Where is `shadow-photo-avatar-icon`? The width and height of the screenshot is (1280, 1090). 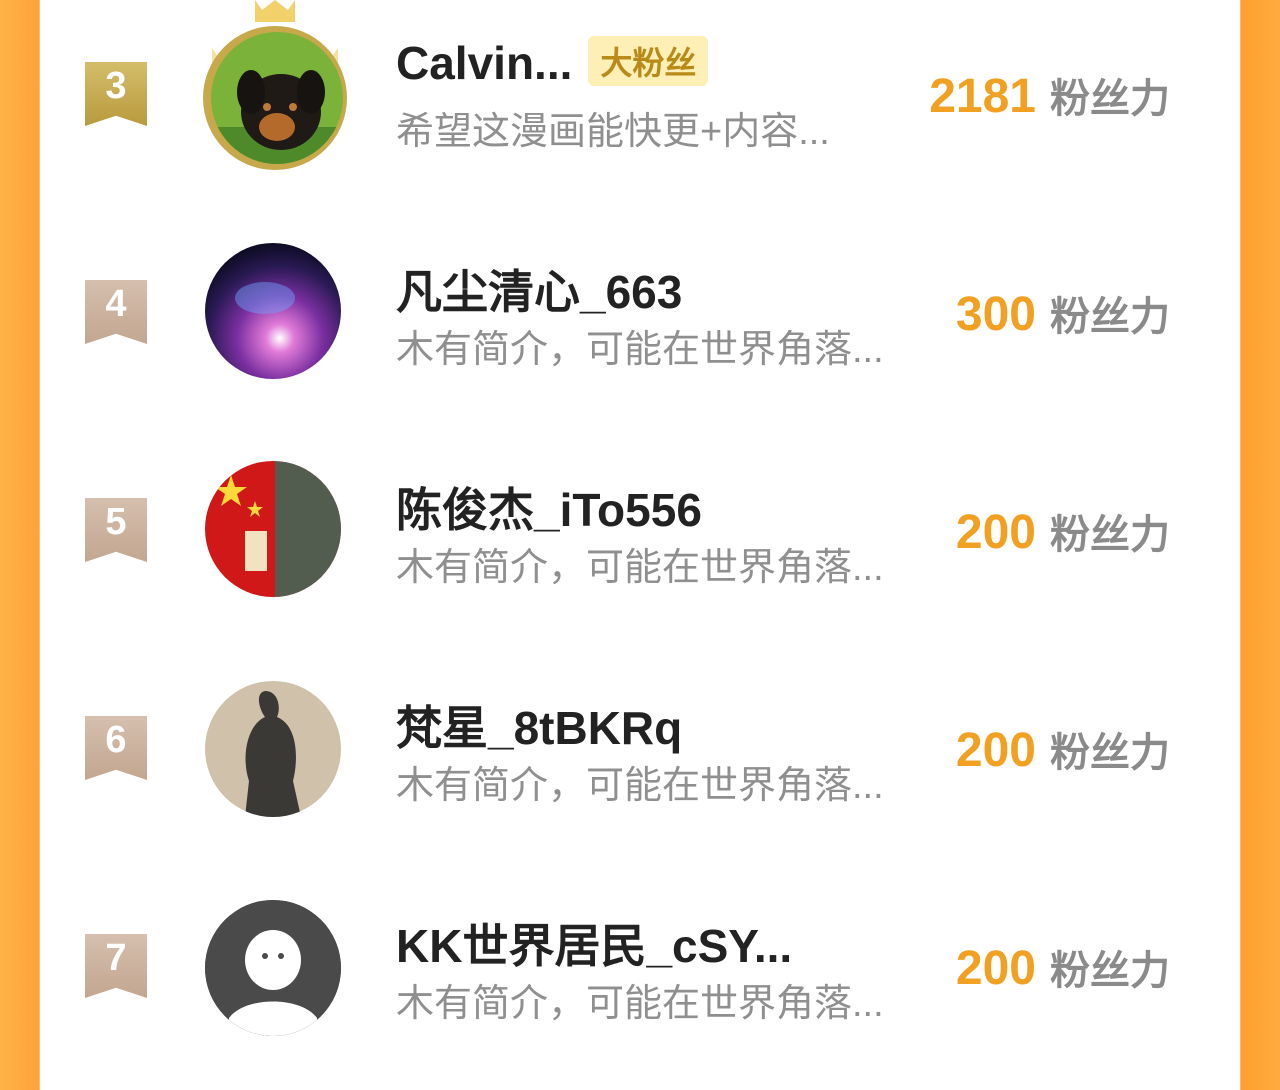
shadow-photo-avatar-icon is located at coordinates (273, 749).